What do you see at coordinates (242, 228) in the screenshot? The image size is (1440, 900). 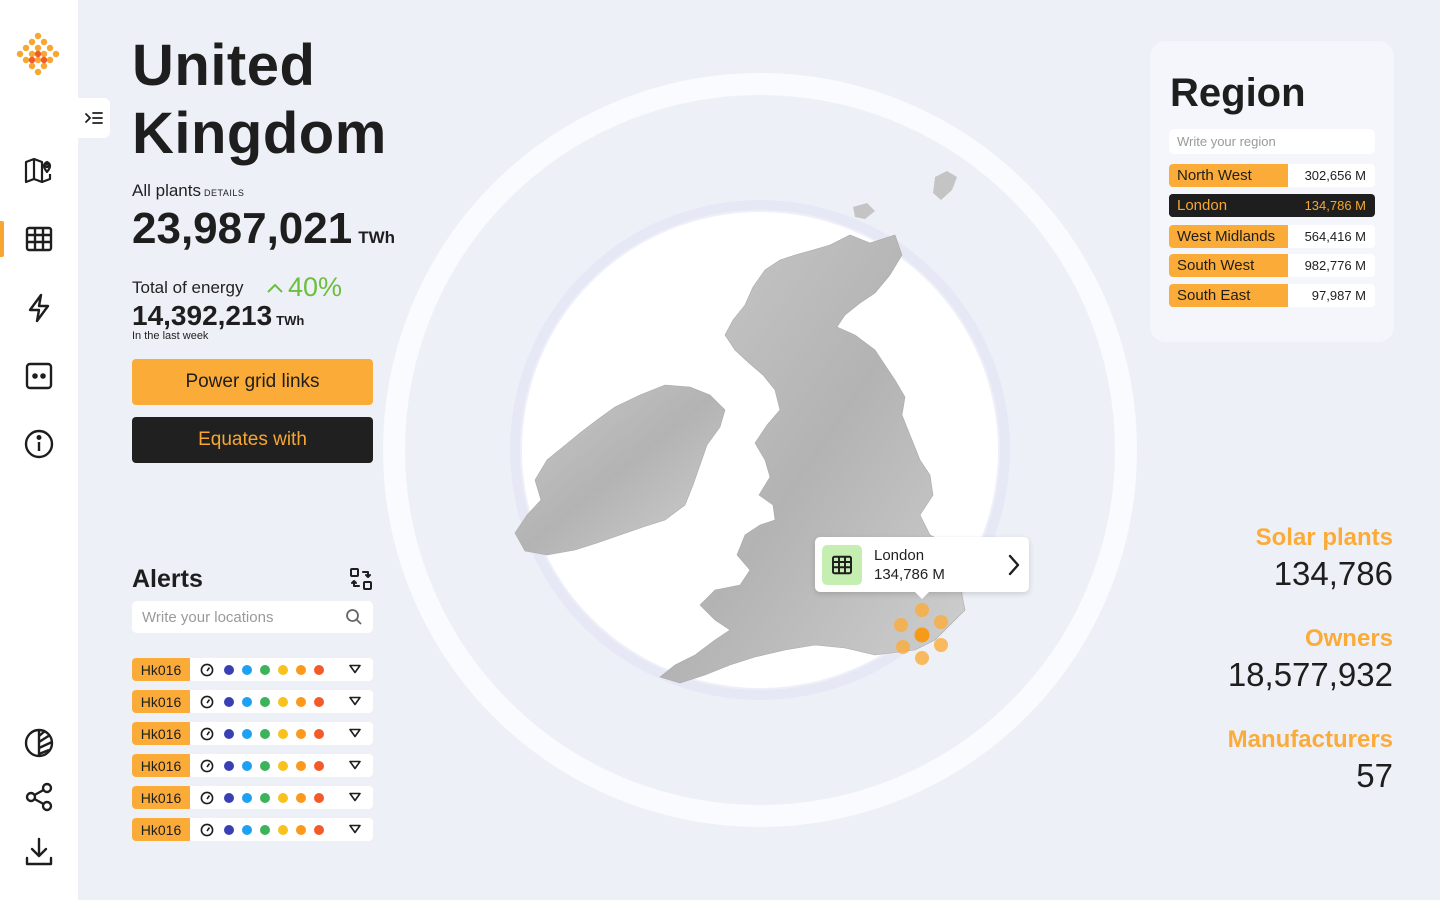 I see `all-plants-number: 23,987,021` at bounding box center [242, 228].